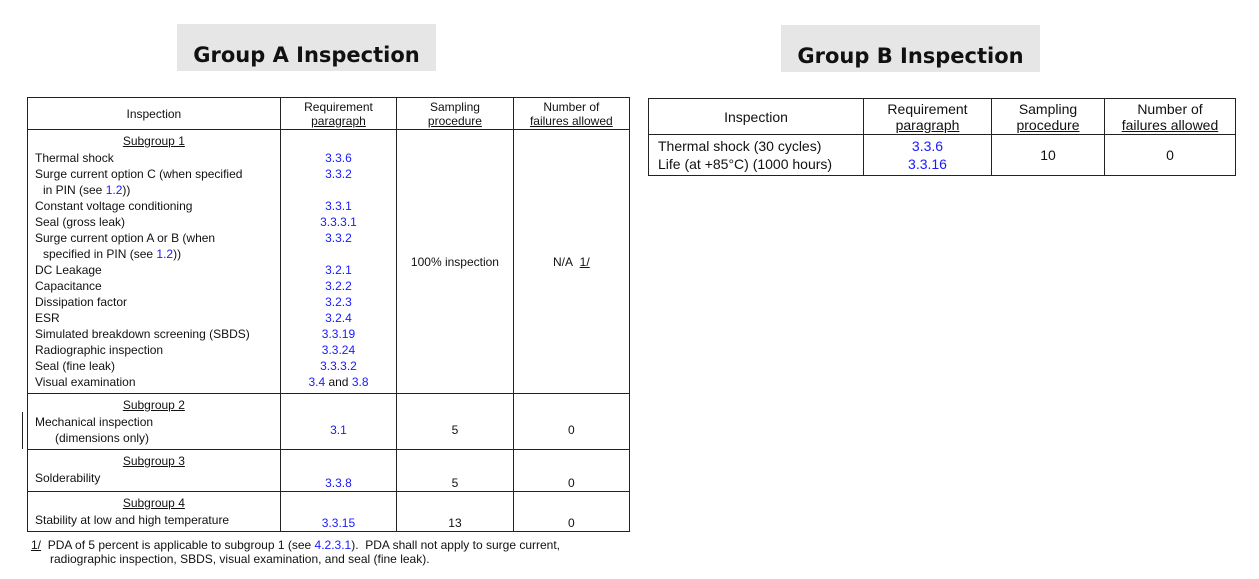 This screenshot has width=1259, height=579. What do you see at coordinates (81, 302) in the screenshot?
I see `list-item: Dissipation factor` at bounding box center [81, 302].